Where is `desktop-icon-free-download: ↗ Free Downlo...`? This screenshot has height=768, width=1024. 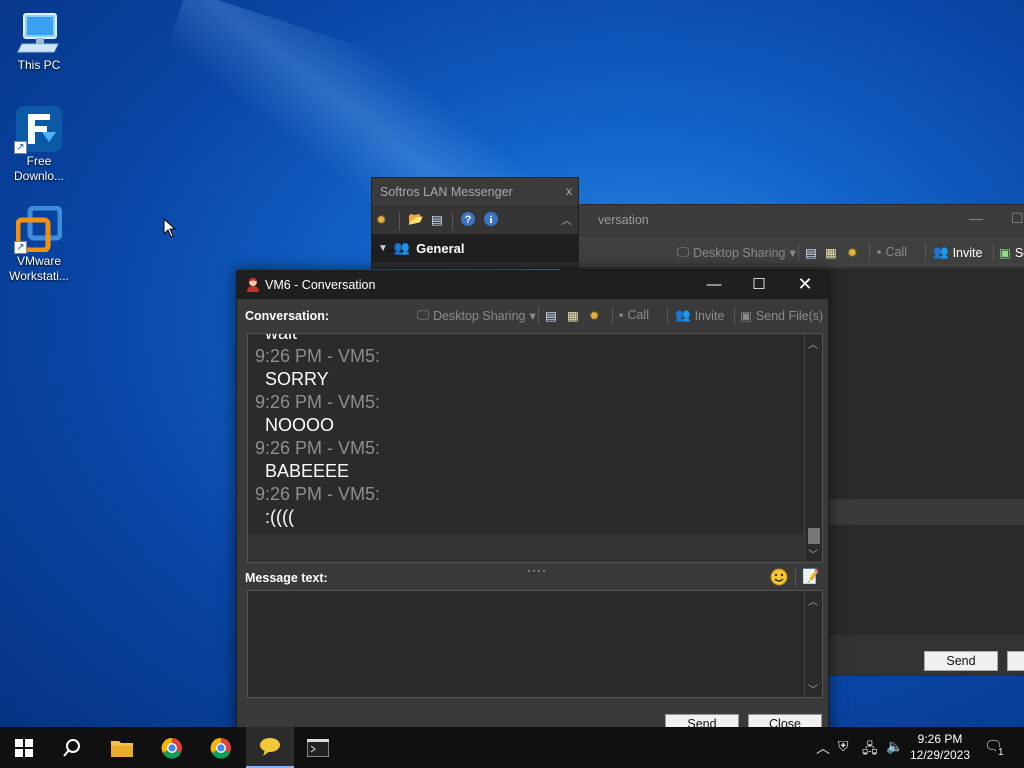
desktop-icon-free-download: ↗ Free Downlo... is located at coordinates (39, 145).